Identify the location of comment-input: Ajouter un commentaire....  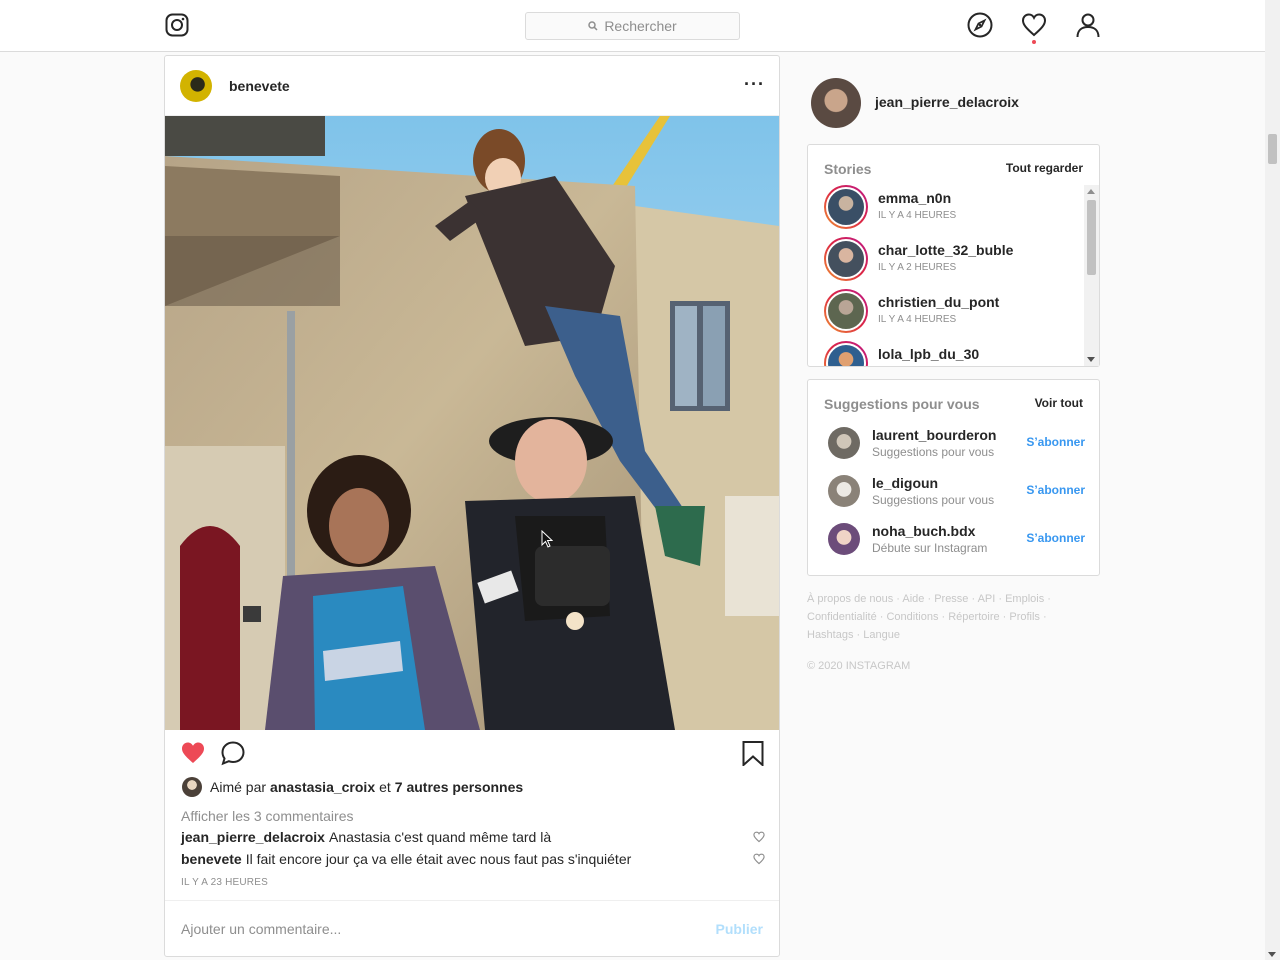
(261, 929).